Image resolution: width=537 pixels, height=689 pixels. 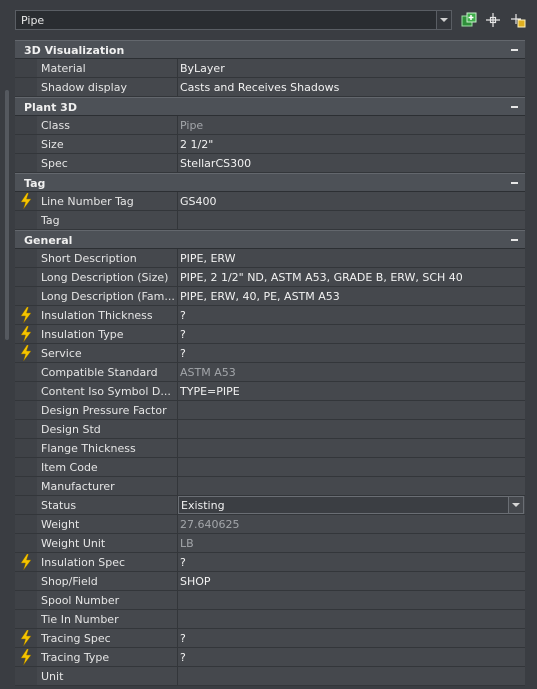 What do you see at coordinates (350, 163) in the screenshot?
I see `property-value: StellarCS300` at bounding box center [350, 163].